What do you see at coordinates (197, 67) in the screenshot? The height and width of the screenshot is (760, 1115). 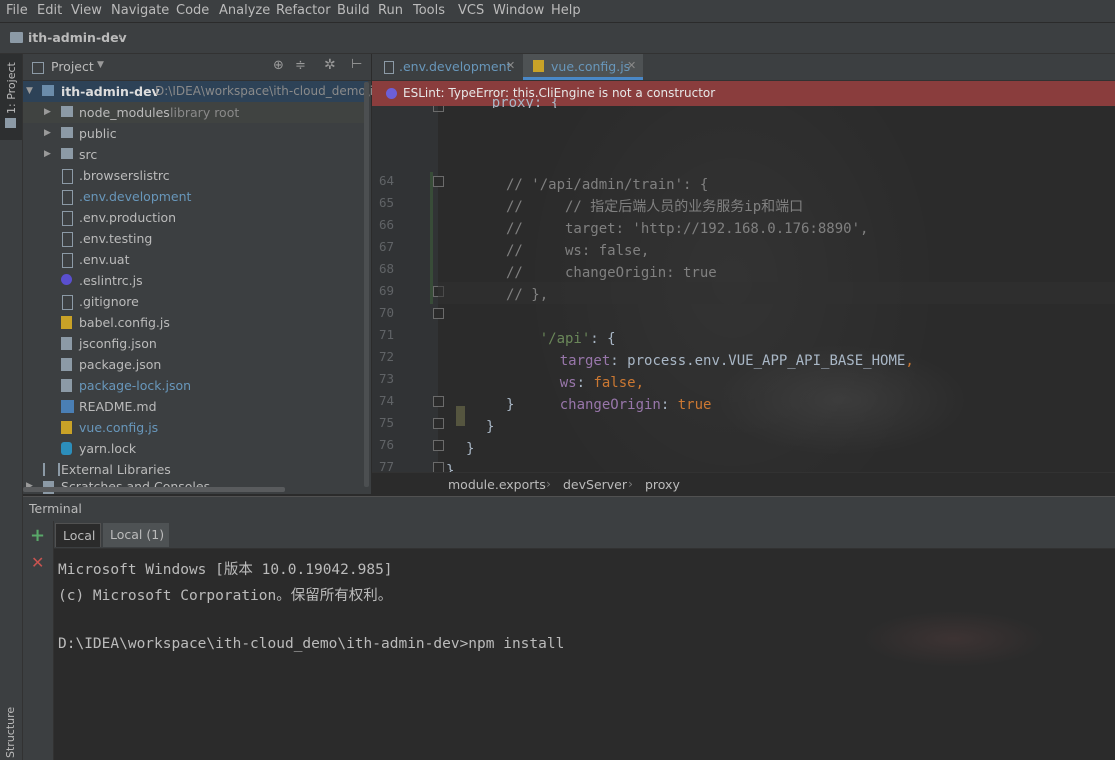 I see `project-panel-header: Project ▼ ⊕ ≑ ✲ ⊢` at bounding box center [197, 67].